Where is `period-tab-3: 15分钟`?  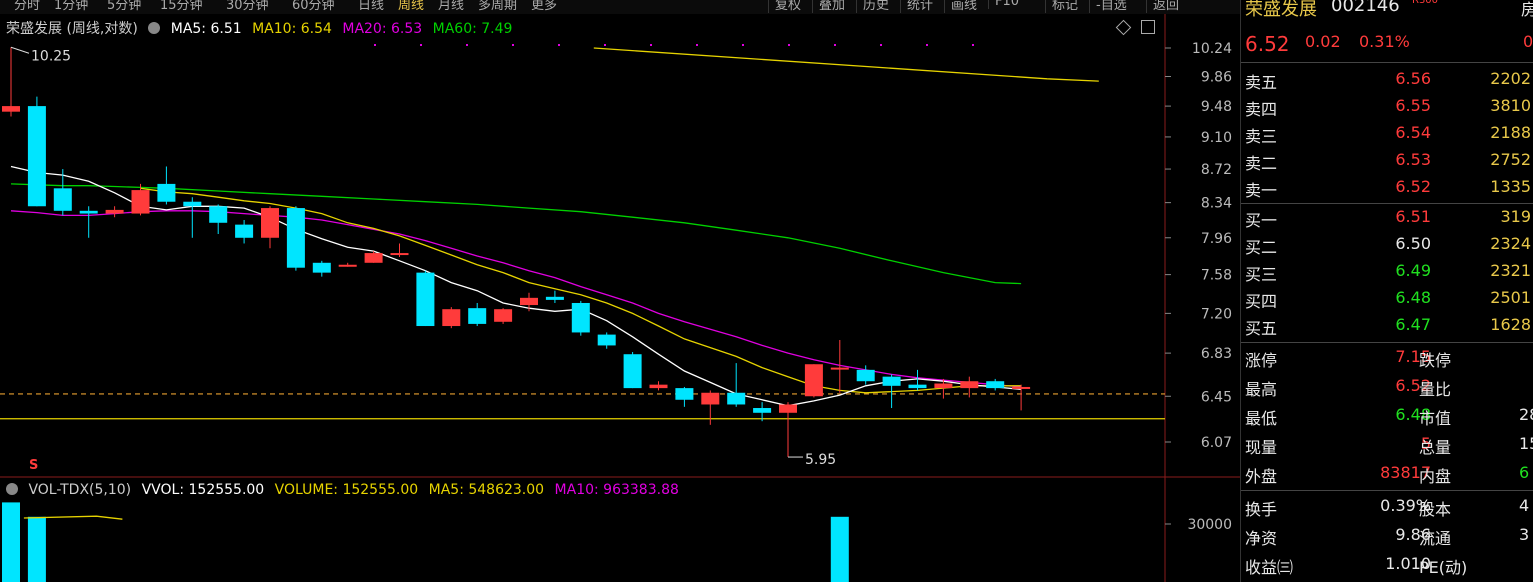 period-tab-3: 15分钟 is located at coordinates (181, 6).